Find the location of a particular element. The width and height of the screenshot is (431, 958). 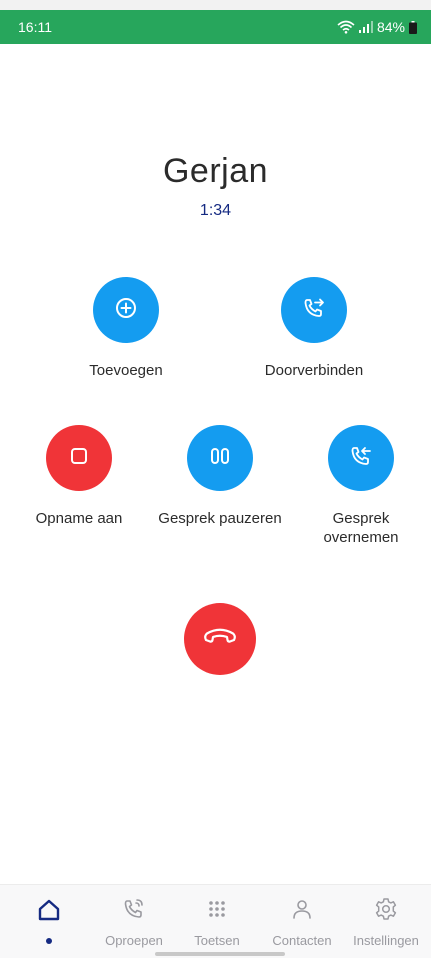

nav-toetsen: Toetsen is located at coordinates (217, 922).